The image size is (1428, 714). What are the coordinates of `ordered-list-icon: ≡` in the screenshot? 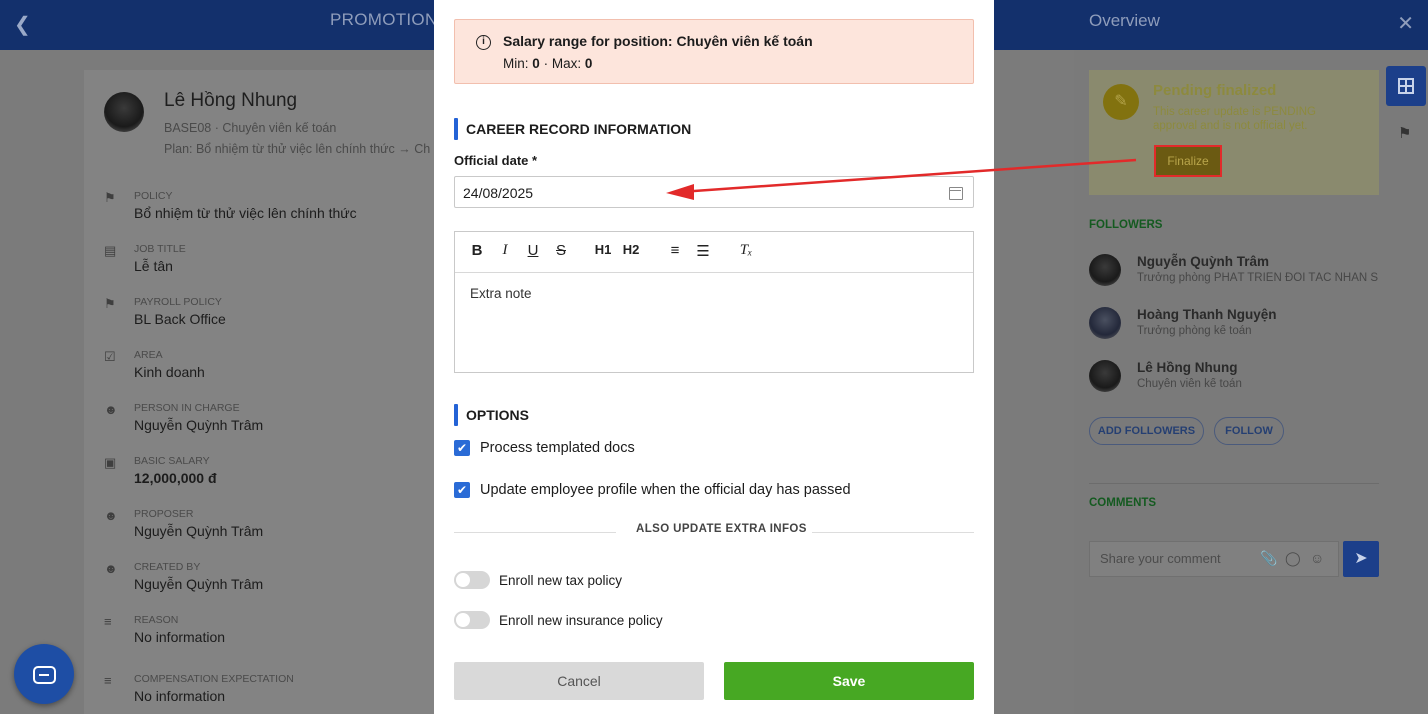 It's located at (675, 250).